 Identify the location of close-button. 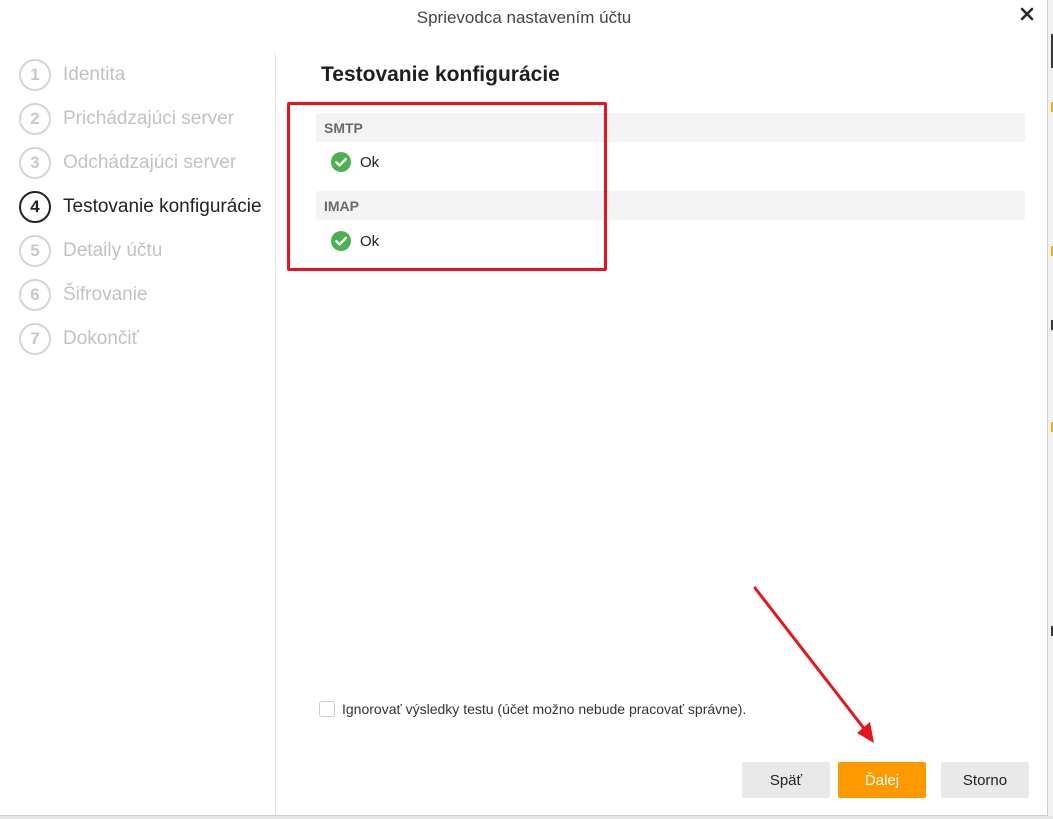
(1027, 16).